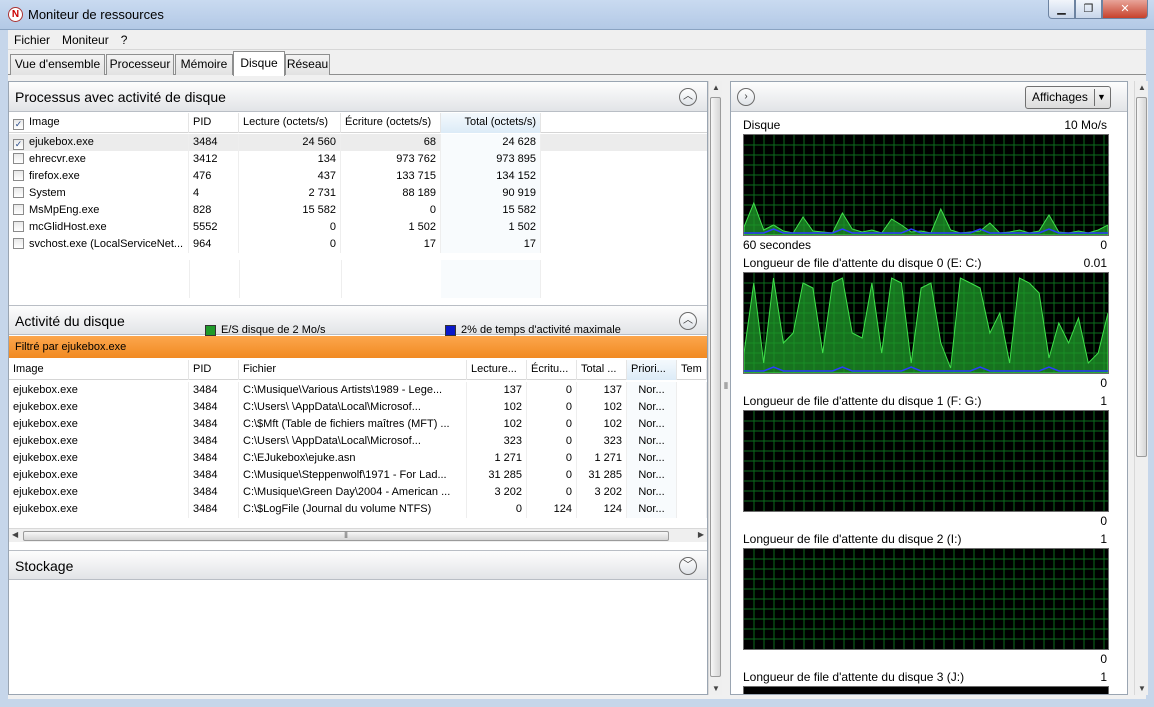 The height and width of the screenshot is (707, 1154). I want to click on activity-total: 31 285, so click(602, 475).